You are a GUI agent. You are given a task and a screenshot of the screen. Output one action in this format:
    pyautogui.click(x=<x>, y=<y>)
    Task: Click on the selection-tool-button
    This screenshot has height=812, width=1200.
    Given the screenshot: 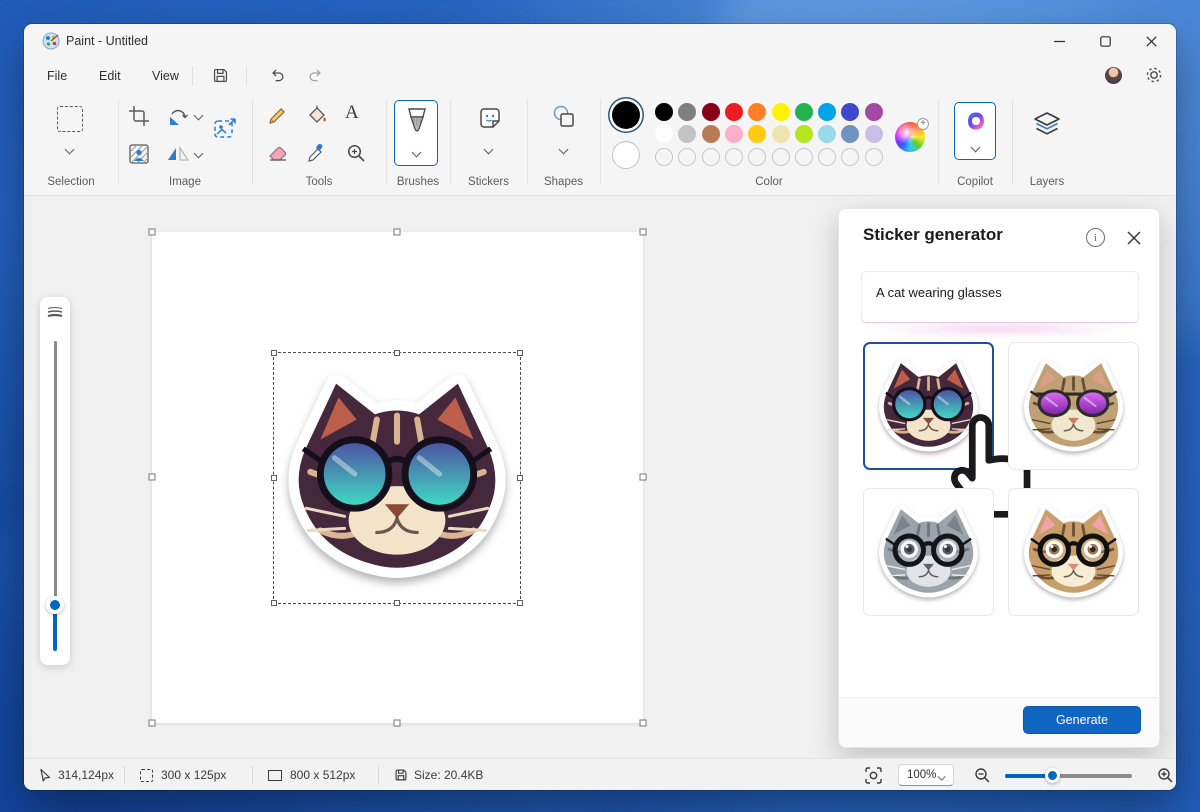 What is the action you would take?
    pyautogui.click(x=70, y=119)
    